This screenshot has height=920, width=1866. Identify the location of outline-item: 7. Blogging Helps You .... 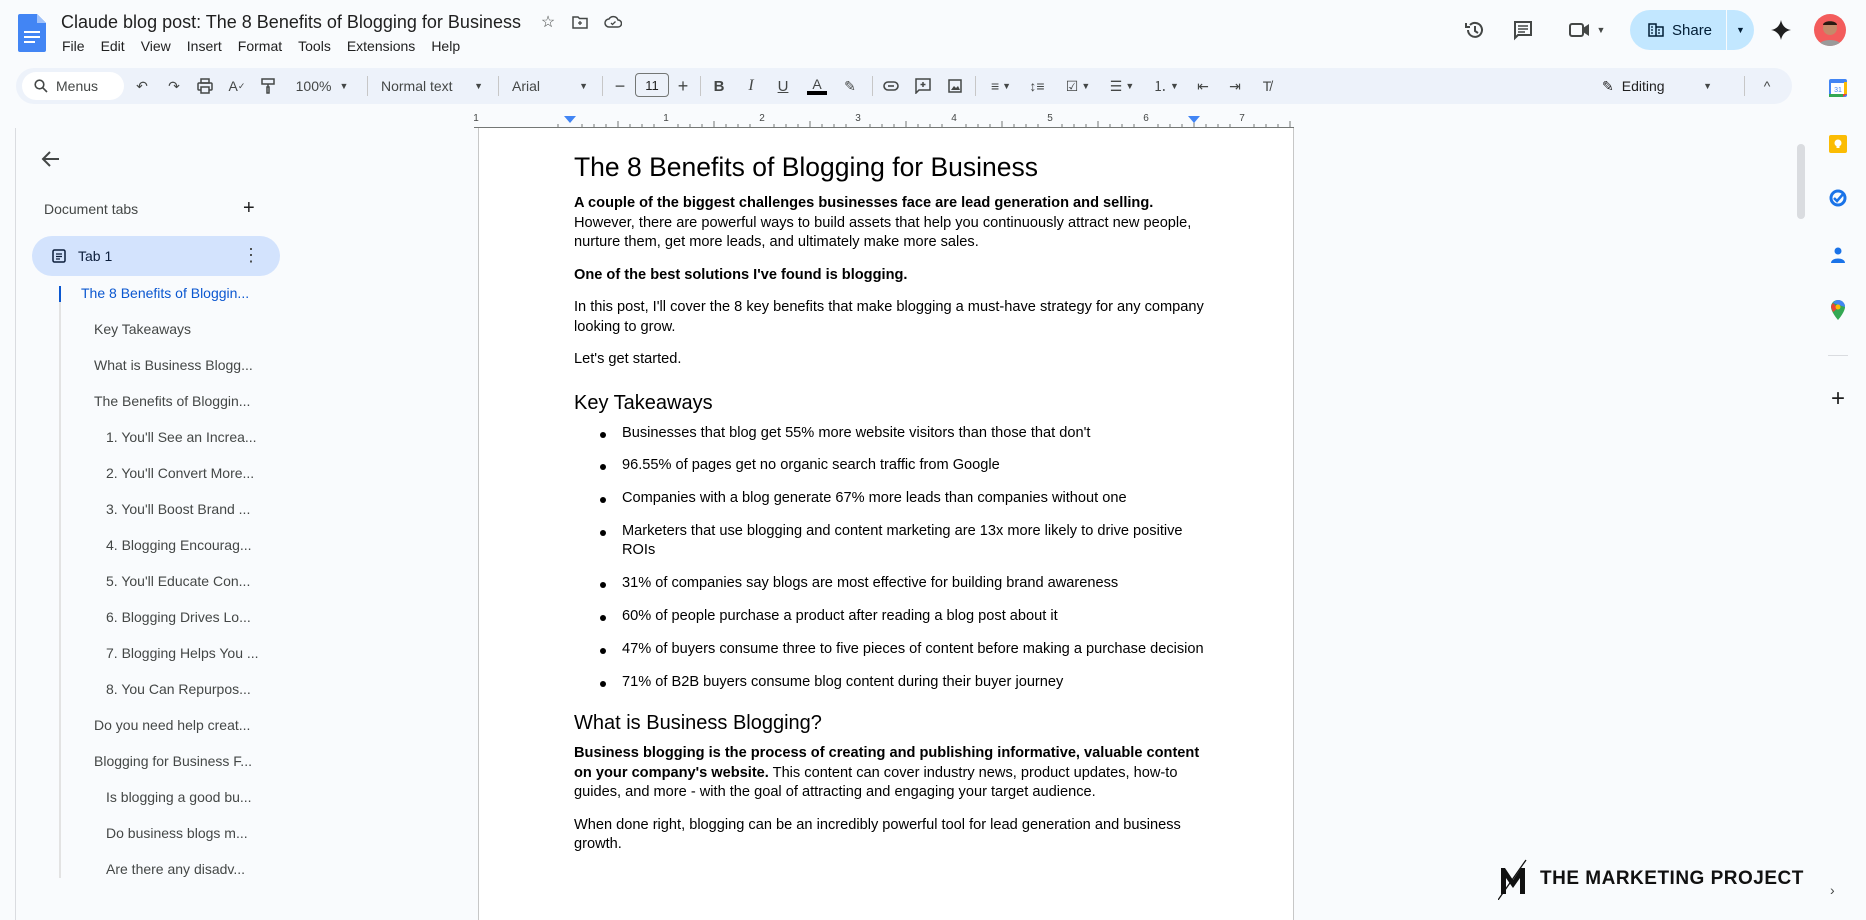
(182, 653).